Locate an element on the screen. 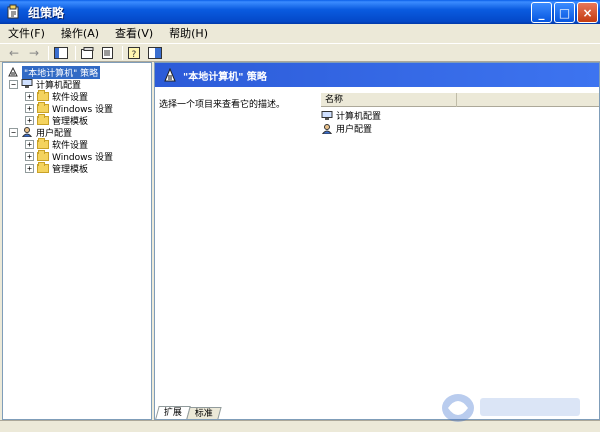 This screenshot has height=432, width=600. tree-item-computer-config: − 计算机配置 is located at coordinates (45, 84).